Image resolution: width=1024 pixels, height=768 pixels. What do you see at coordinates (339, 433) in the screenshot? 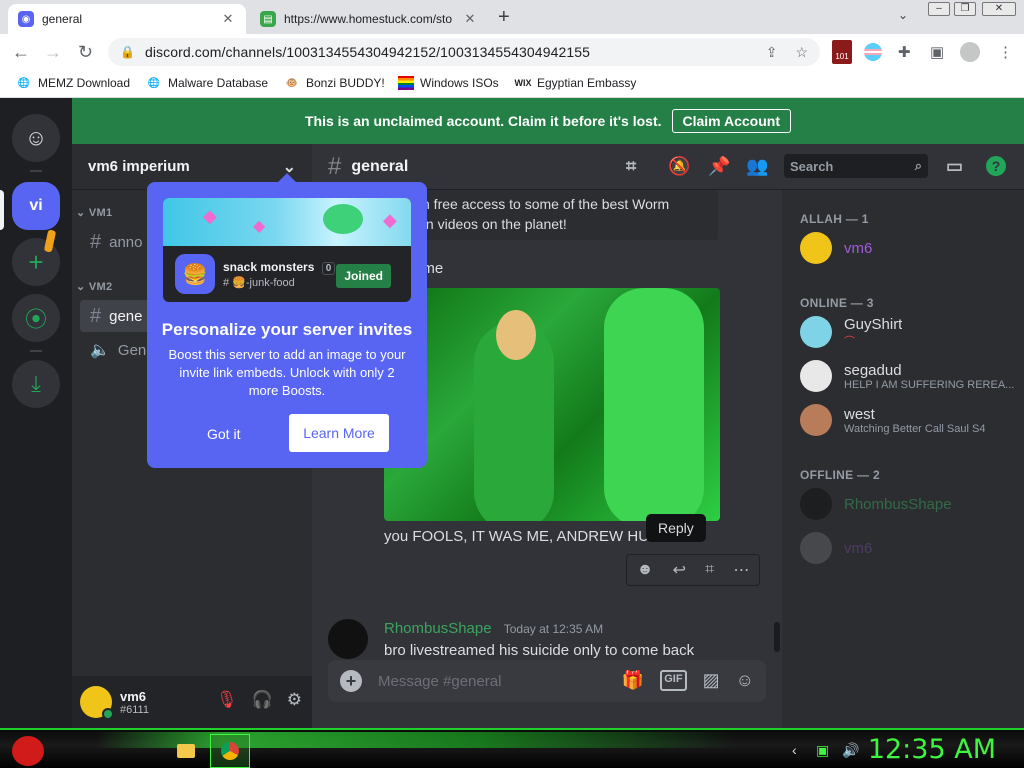
I see `learn-more-button: Learn More` at bounding box center [339, 433].